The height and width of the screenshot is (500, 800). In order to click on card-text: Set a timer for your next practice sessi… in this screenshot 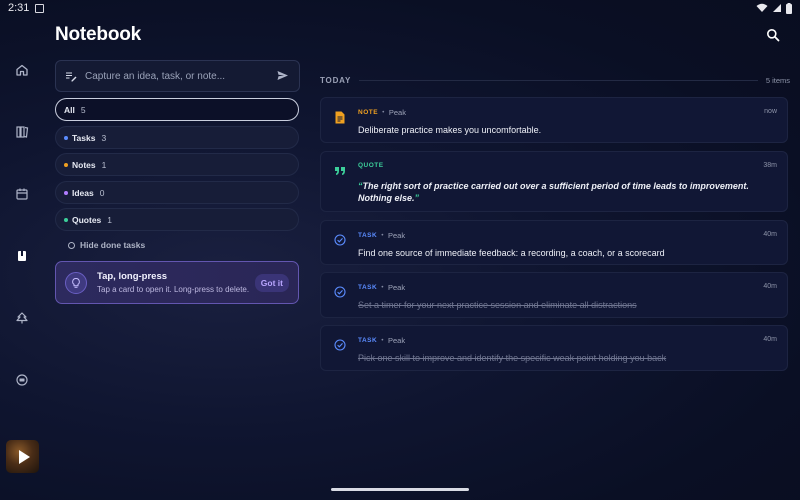, I will do `click(497, 305)`.